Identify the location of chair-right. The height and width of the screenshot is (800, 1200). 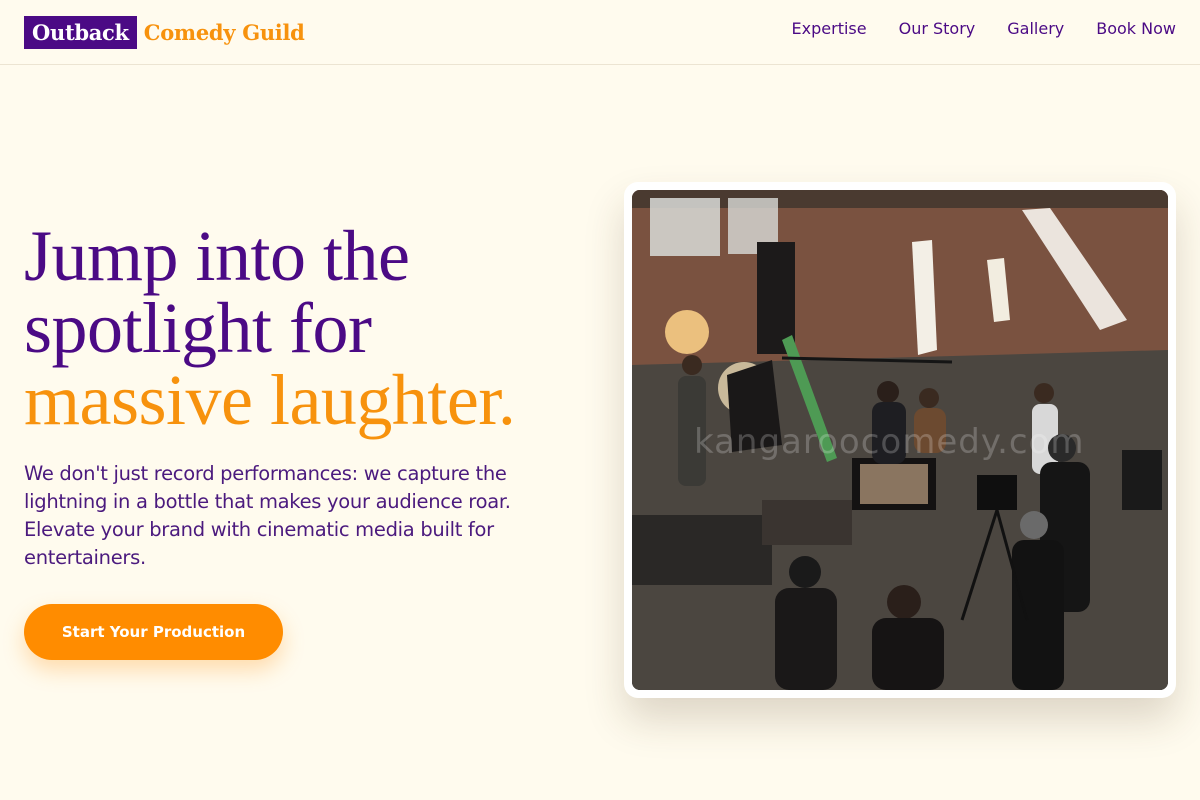
(1142, 480).